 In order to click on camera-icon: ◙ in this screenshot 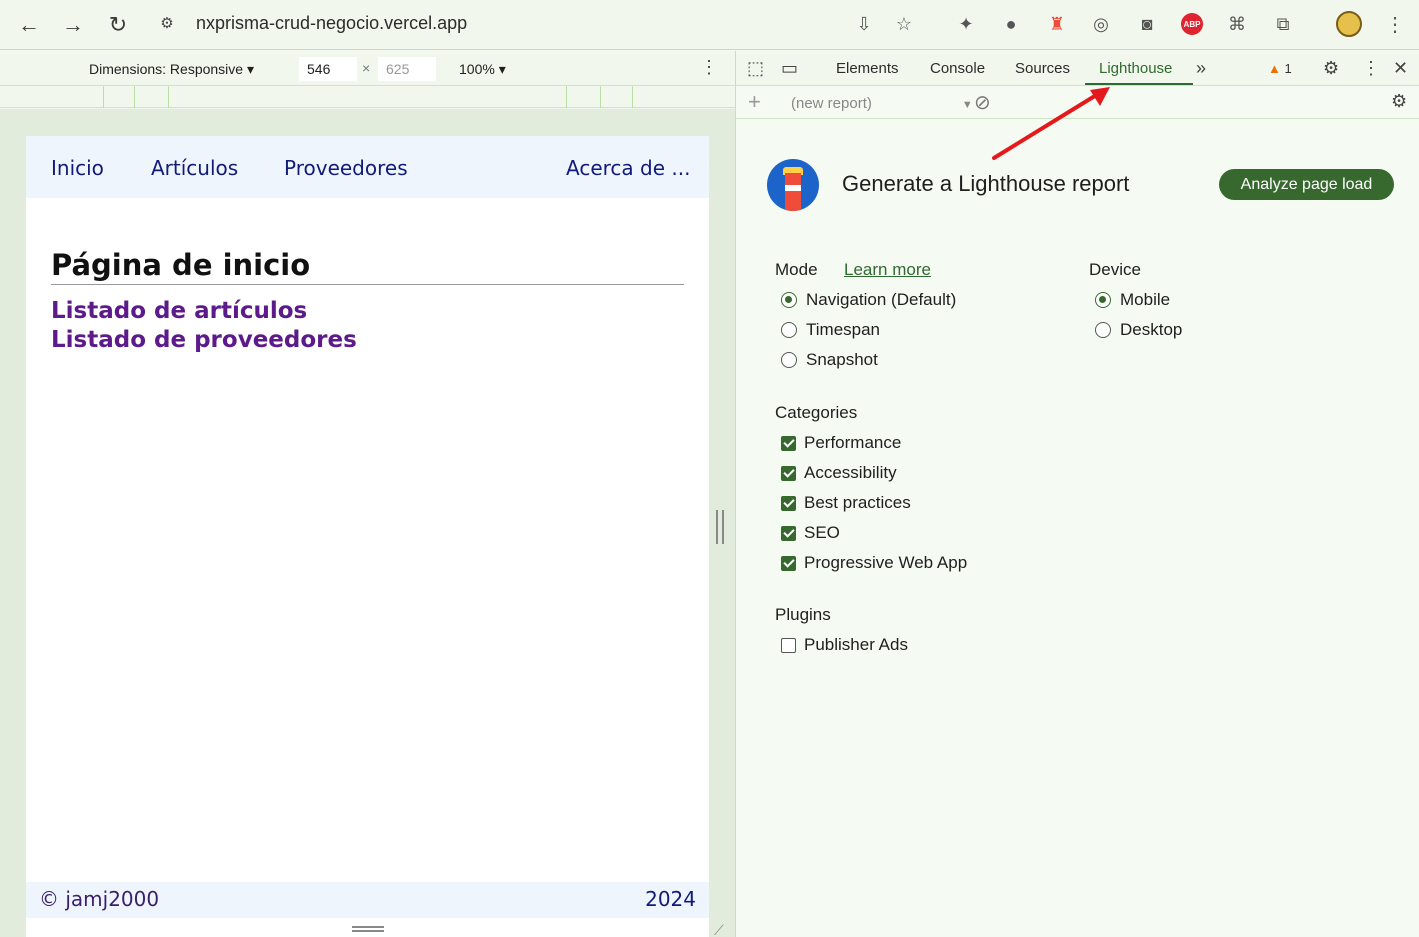, I will do `click(1147, 24)`.